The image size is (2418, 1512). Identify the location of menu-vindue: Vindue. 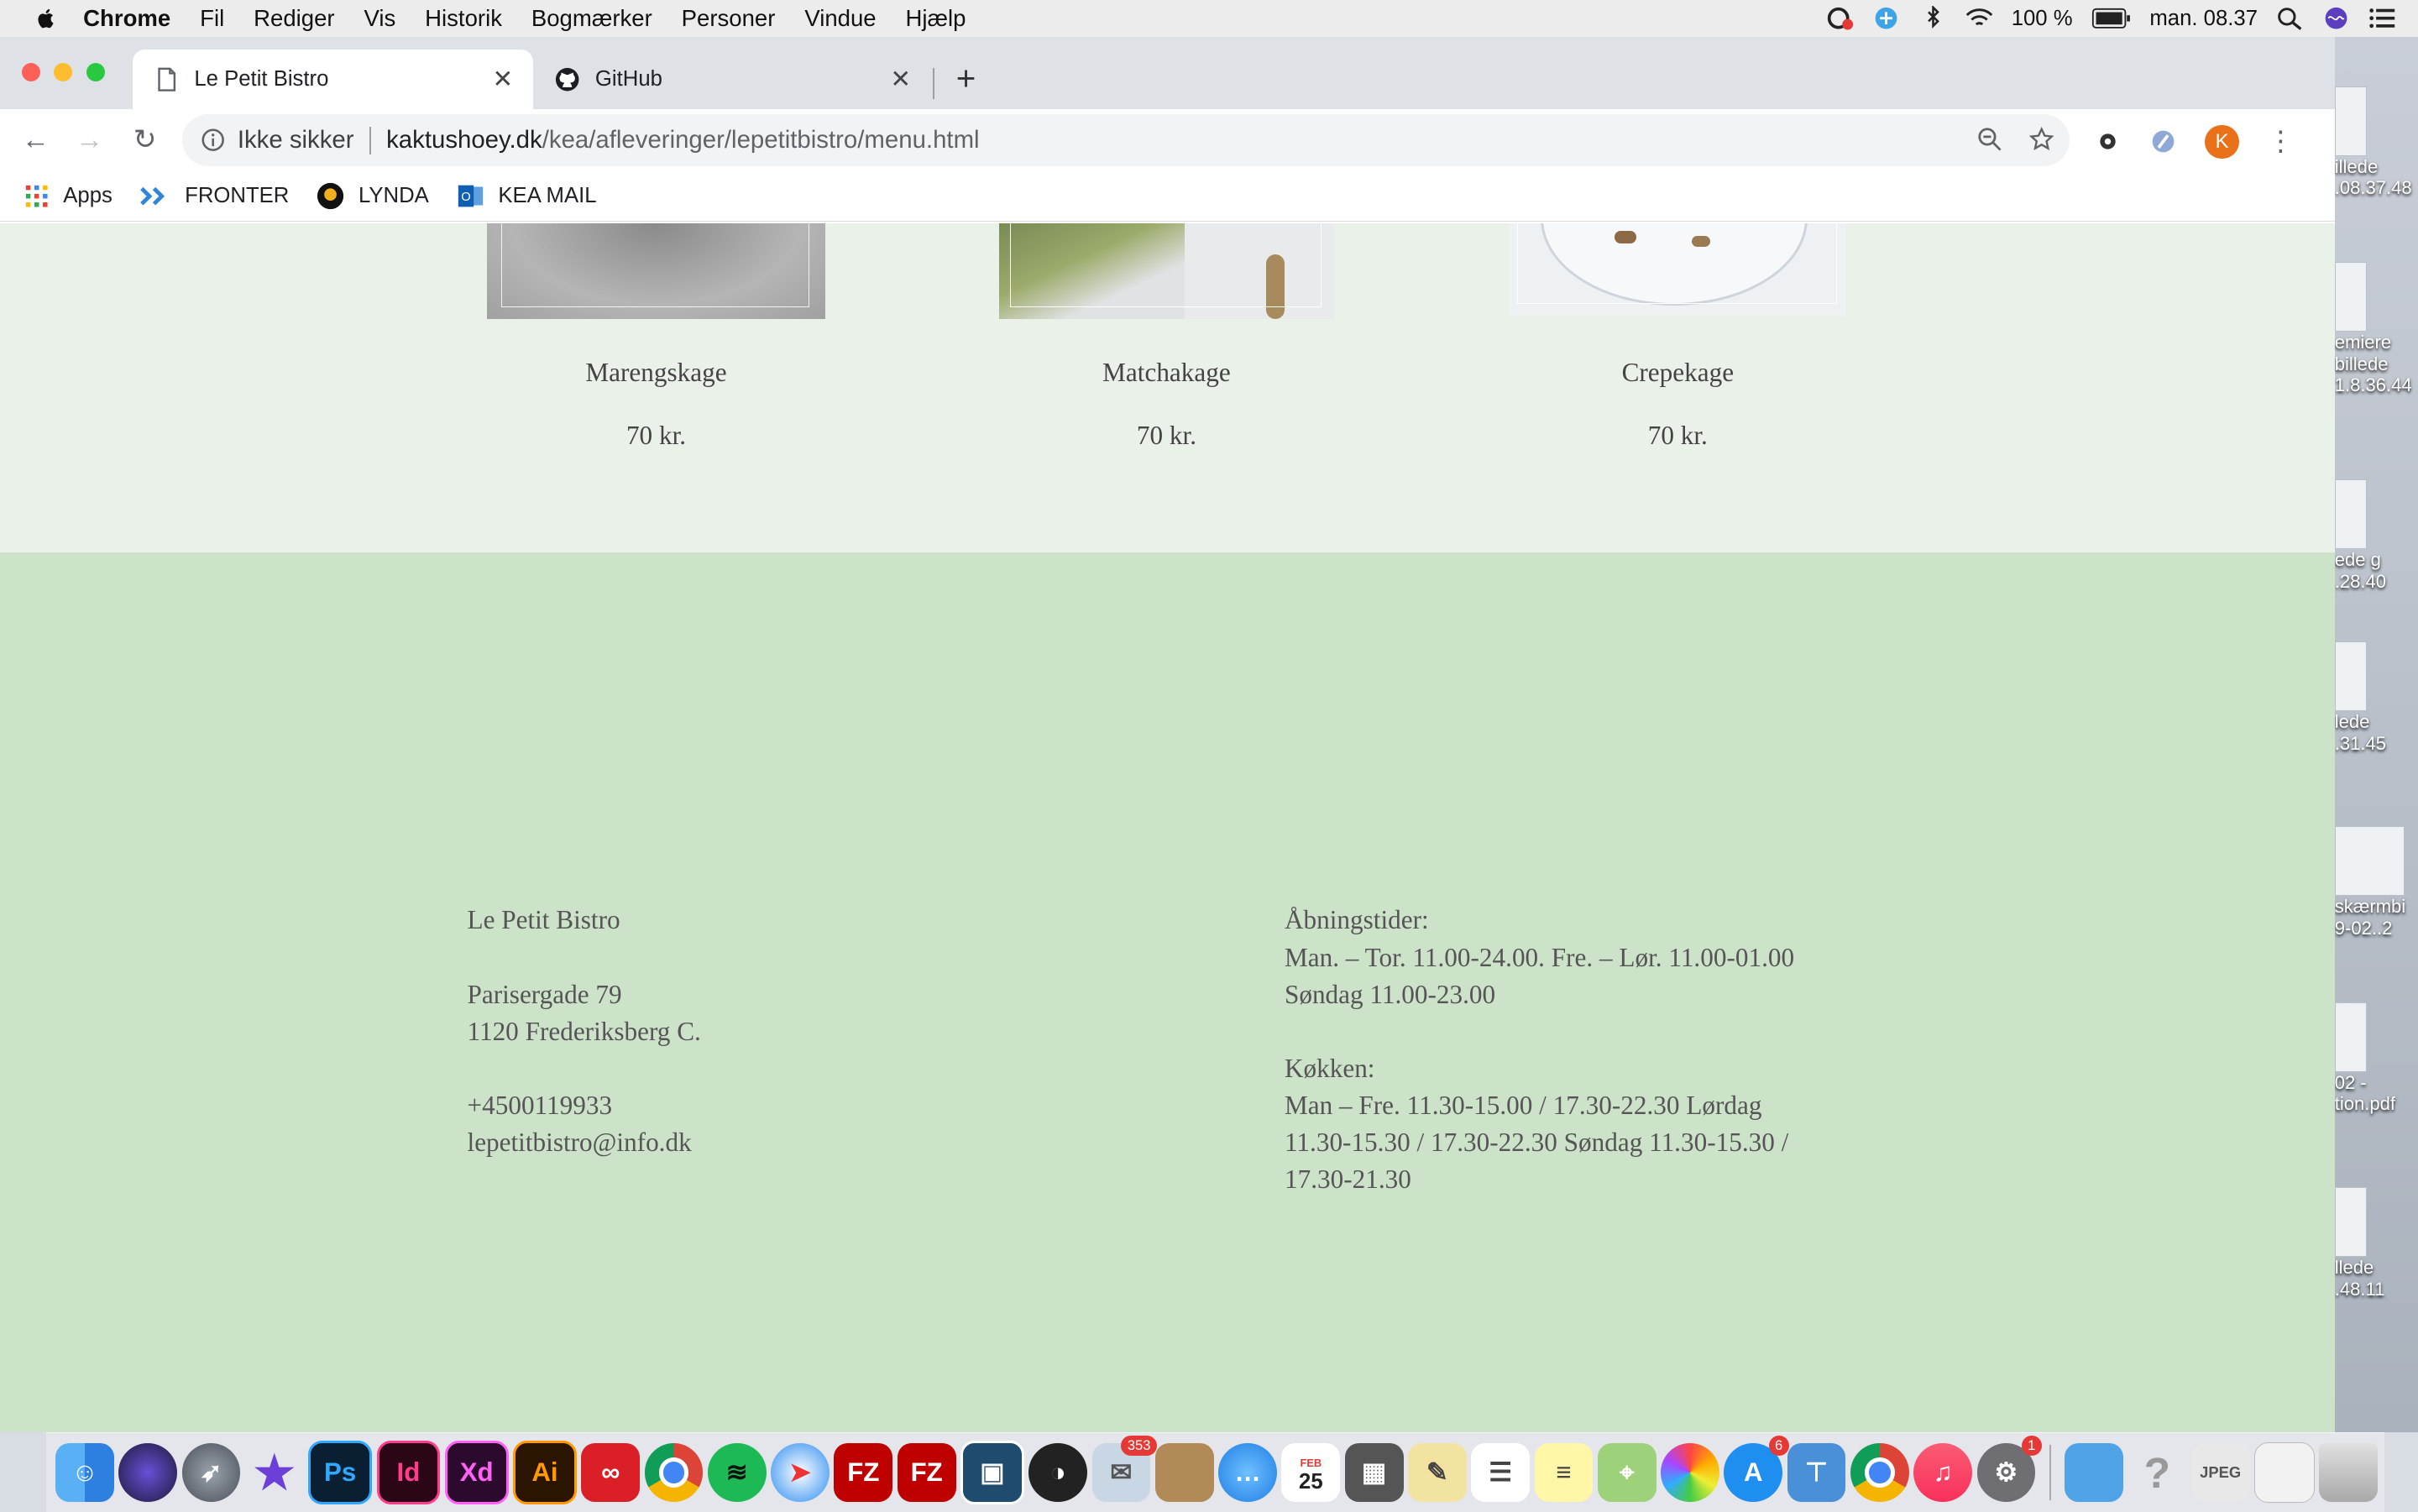
(840, 18).